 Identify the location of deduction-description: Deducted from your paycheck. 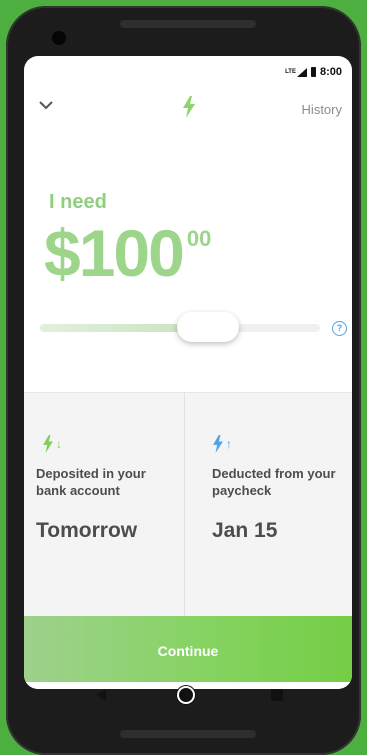
(274, 482).